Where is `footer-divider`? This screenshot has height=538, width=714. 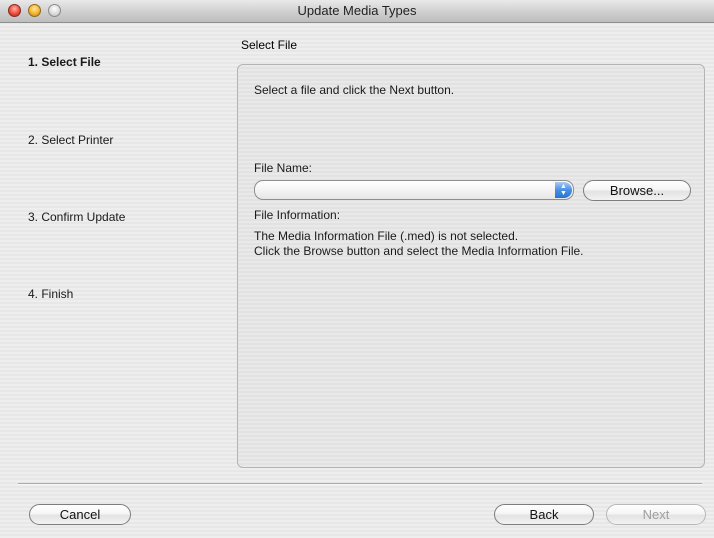 footer-divider is located at coordinates (360, 484).